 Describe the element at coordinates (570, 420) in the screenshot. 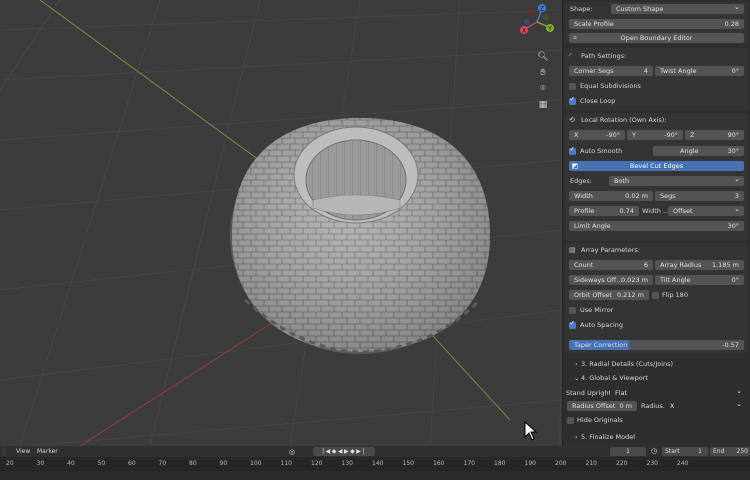

I see `hide-originals-checkbox` at that location.